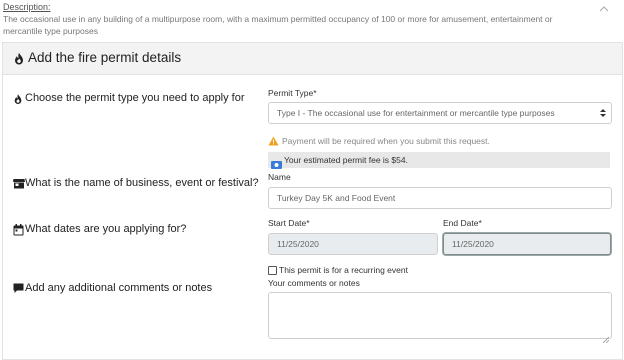 The image size is (624, 360). I want to click on calendar-icon, so click(19, 230).